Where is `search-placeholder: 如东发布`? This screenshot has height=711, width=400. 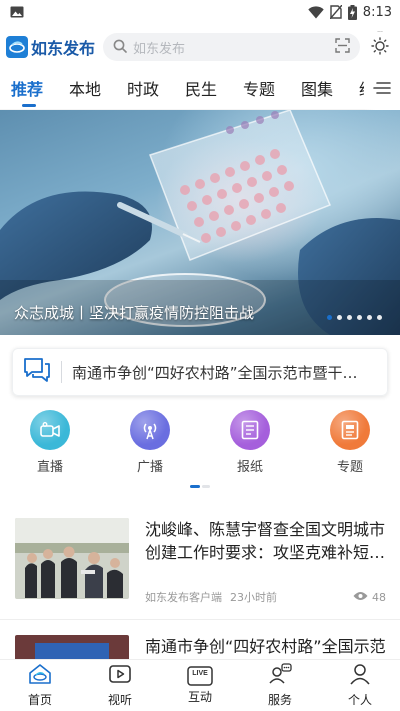
search-placeholder: 如东发布 is located at coordinates (159, 49).